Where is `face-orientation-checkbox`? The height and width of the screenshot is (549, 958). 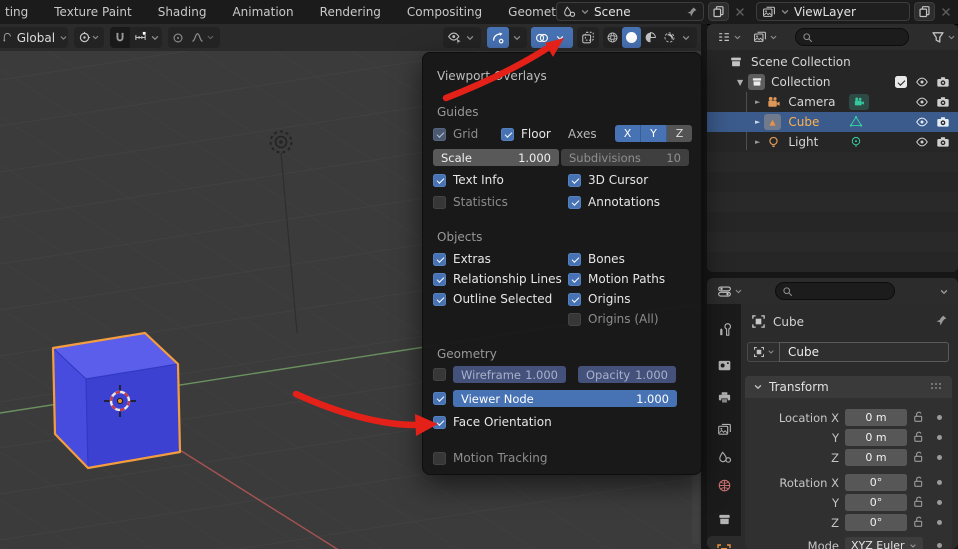 face-orientation-checkbox is located at coordinates (439, 422).